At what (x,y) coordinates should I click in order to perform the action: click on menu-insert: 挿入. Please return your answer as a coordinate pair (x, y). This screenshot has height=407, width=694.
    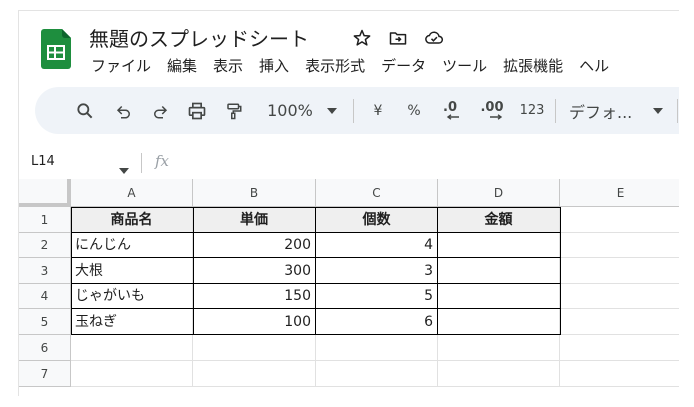
    Looking at the image, I should click on (274, 65).